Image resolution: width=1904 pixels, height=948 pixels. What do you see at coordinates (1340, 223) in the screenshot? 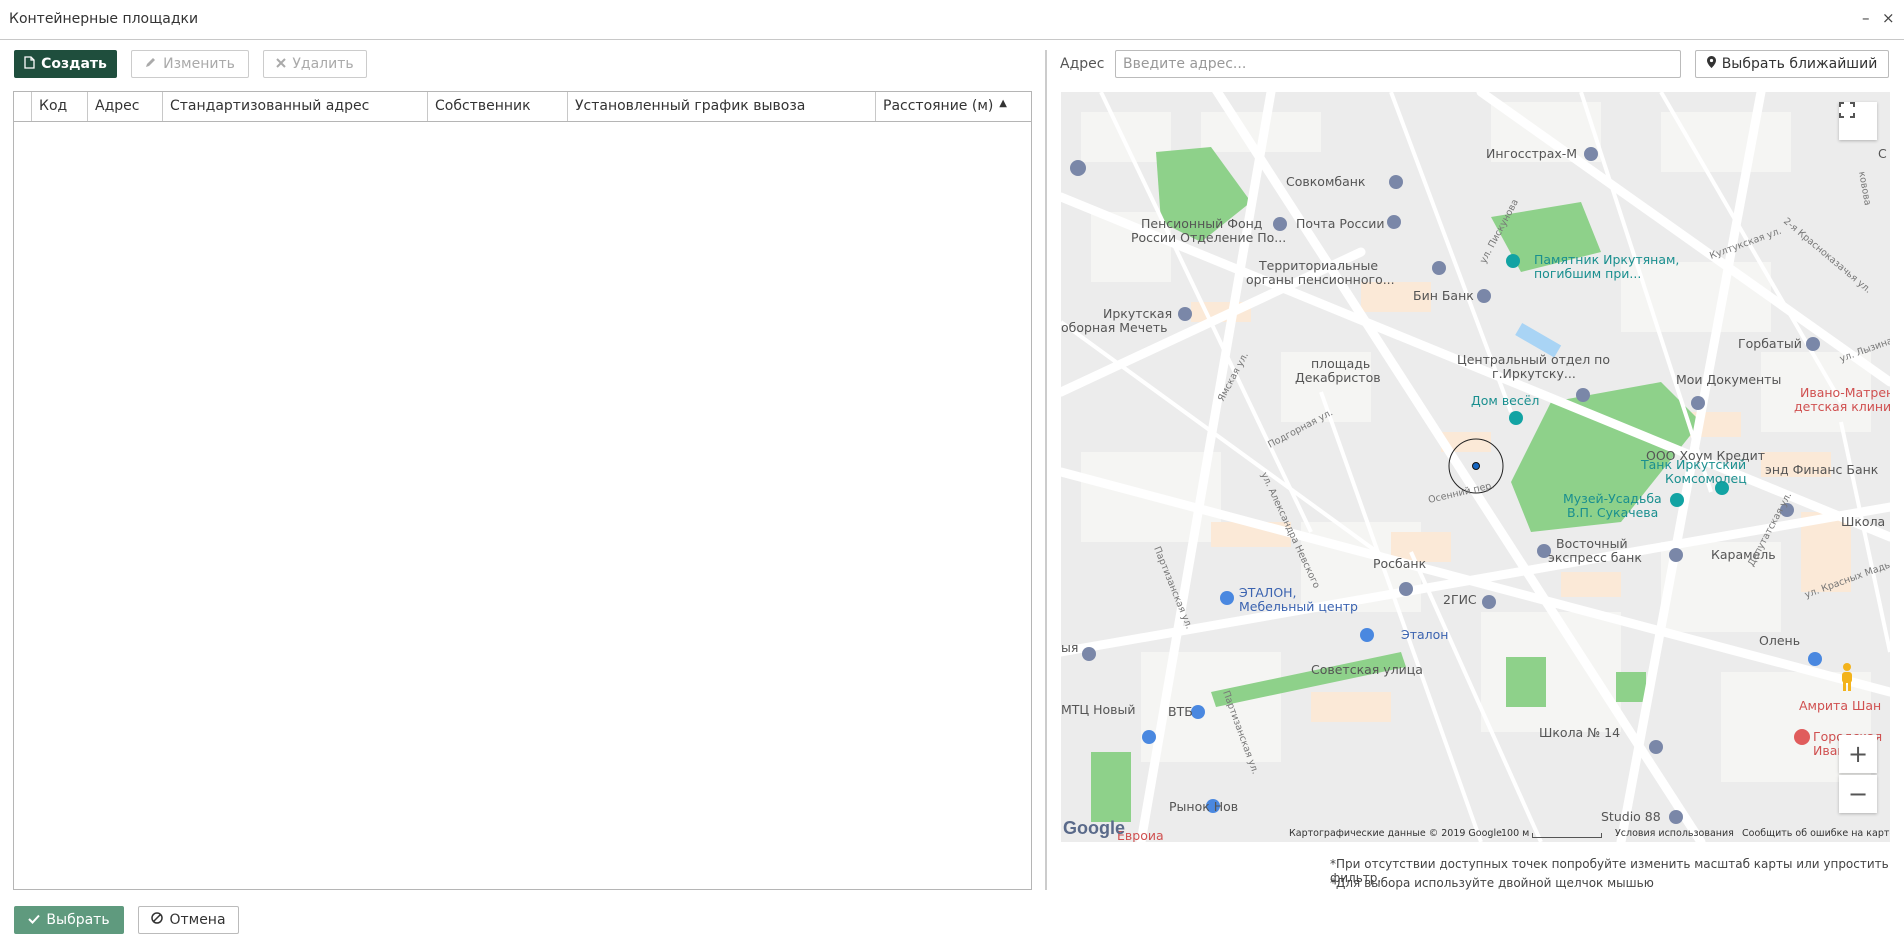
I see `svg-text: Почта России` at bounding box center [1340, 223].